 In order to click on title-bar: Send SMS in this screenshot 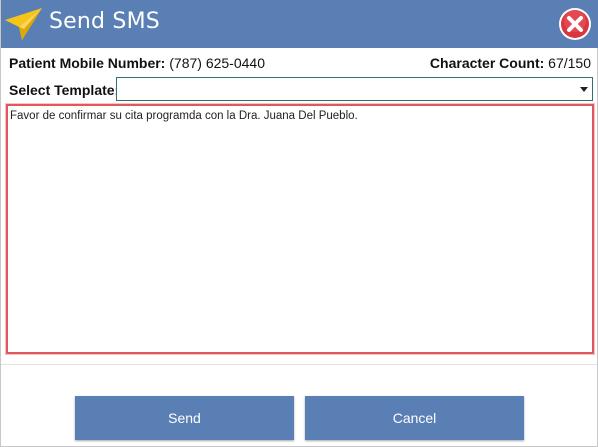, I will do `click(299, 24)`.